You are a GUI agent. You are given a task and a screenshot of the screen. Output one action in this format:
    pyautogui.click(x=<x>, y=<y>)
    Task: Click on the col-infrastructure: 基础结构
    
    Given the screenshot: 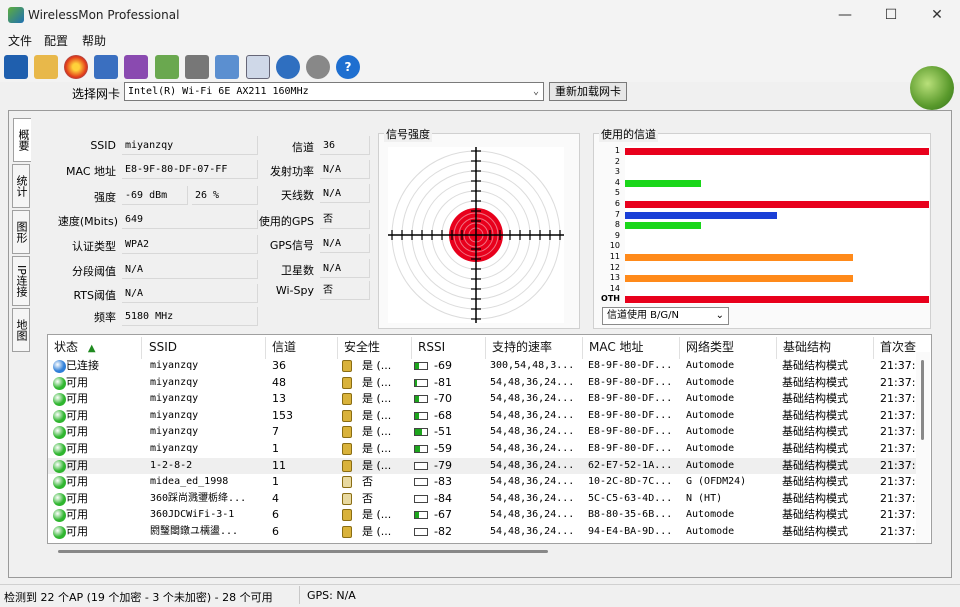 What is the action you would take?
    pyautogui.click(x=825, y=348)
    